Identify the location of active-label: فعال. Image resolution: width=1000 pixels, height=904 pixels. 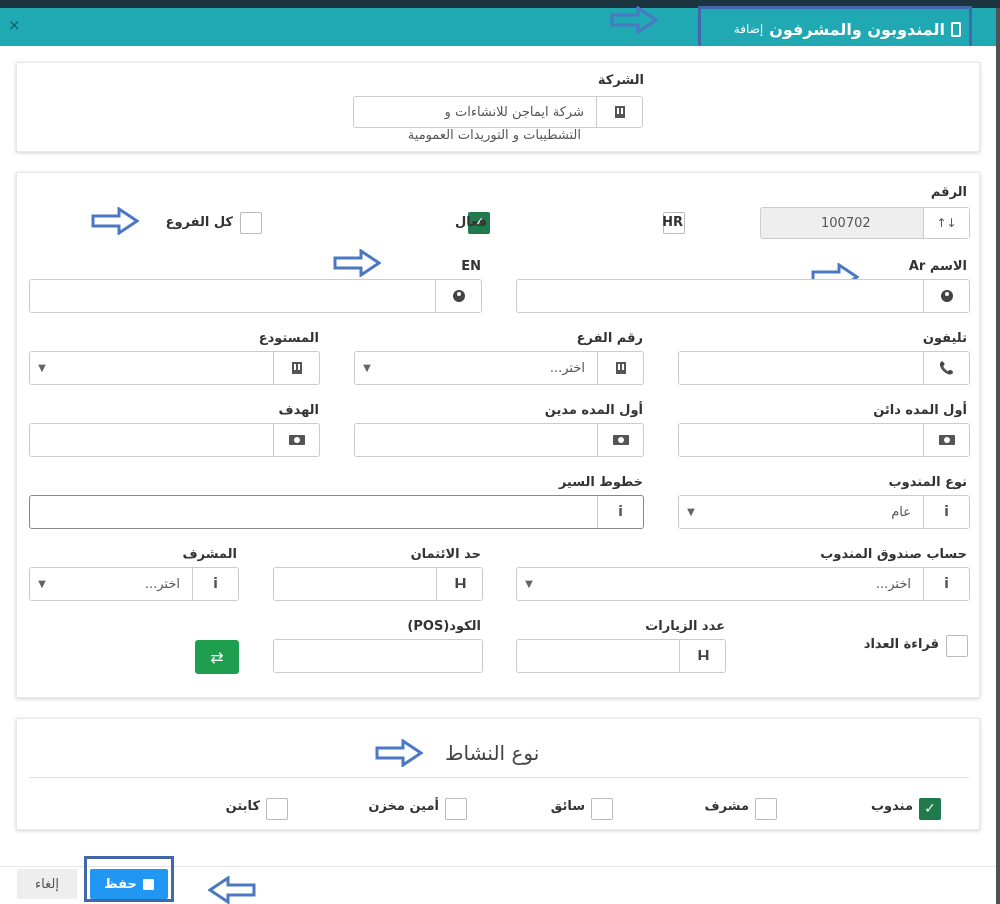
(470, 222).